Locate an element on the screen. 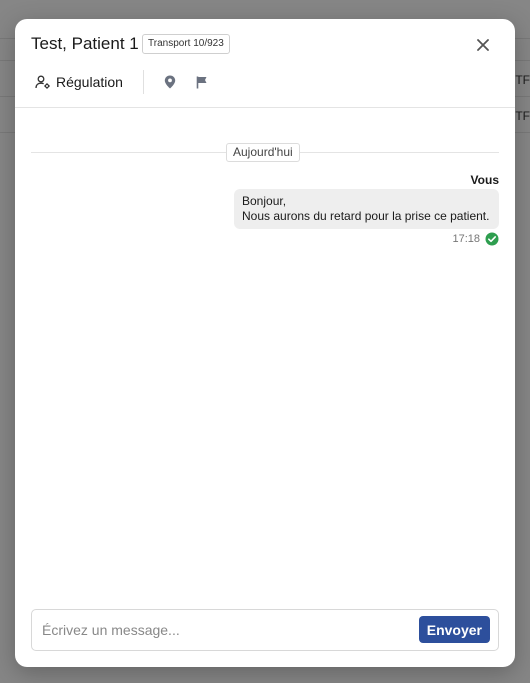 Image resolution: width=530 pixels, height=683 pixels. message-composer: Envoyer is located at coordinates (265, 630).